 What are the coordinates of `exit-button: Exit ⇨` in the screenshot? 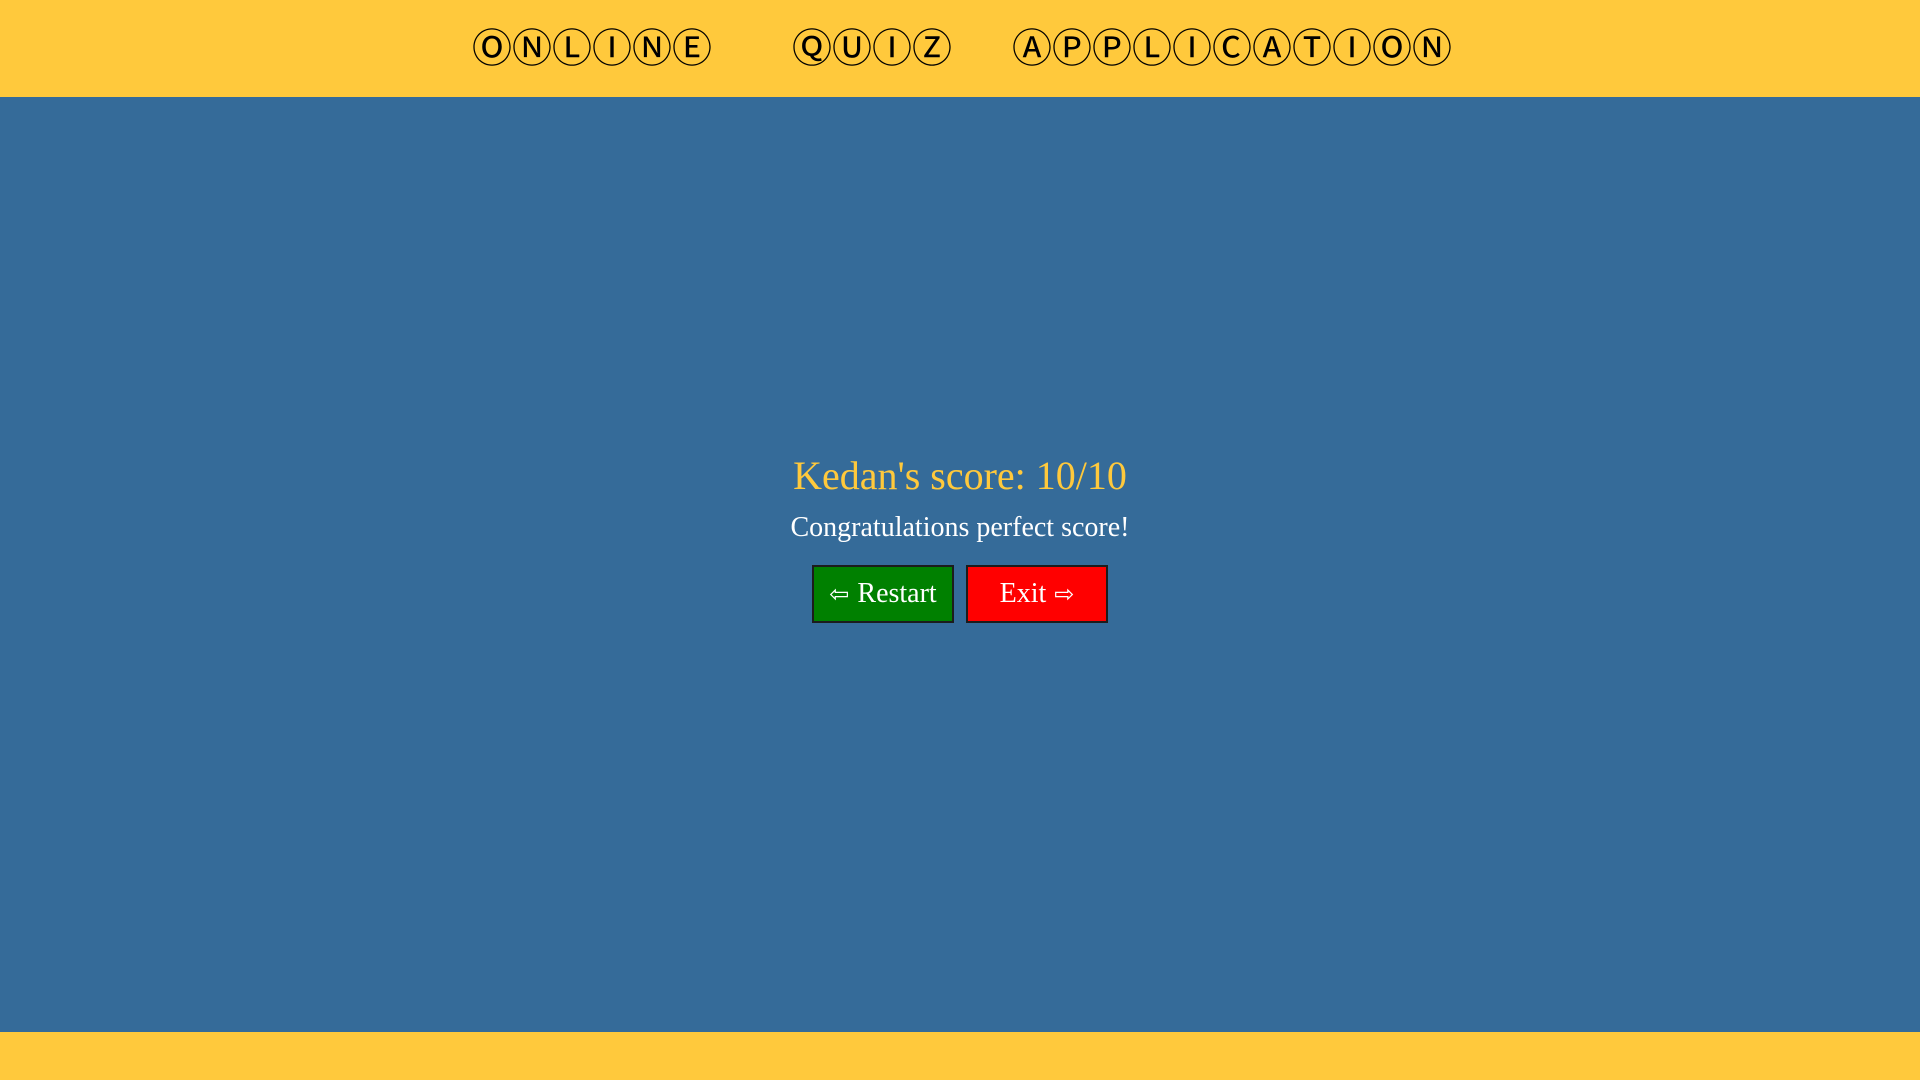 It's located at (1037, 594).